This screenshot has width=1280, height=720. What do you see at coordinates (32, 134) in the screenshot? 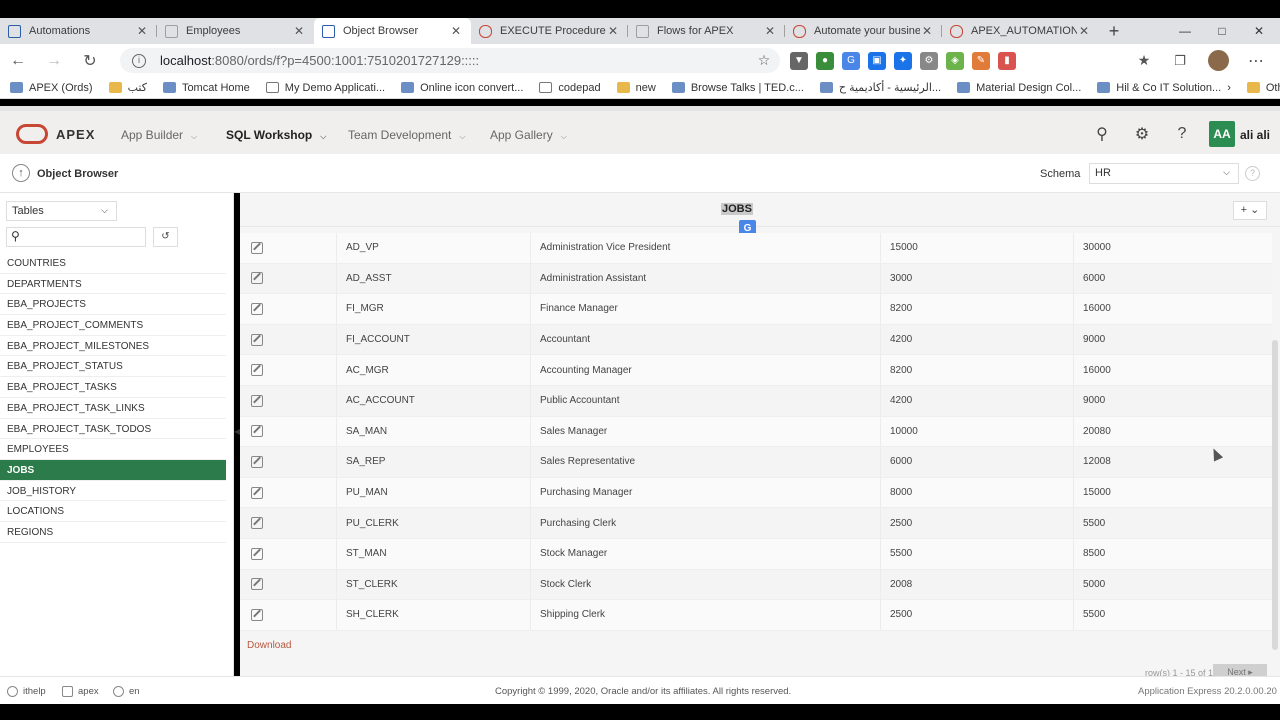
I see `oracle-logo-icon` at bounding box center [32, 134].